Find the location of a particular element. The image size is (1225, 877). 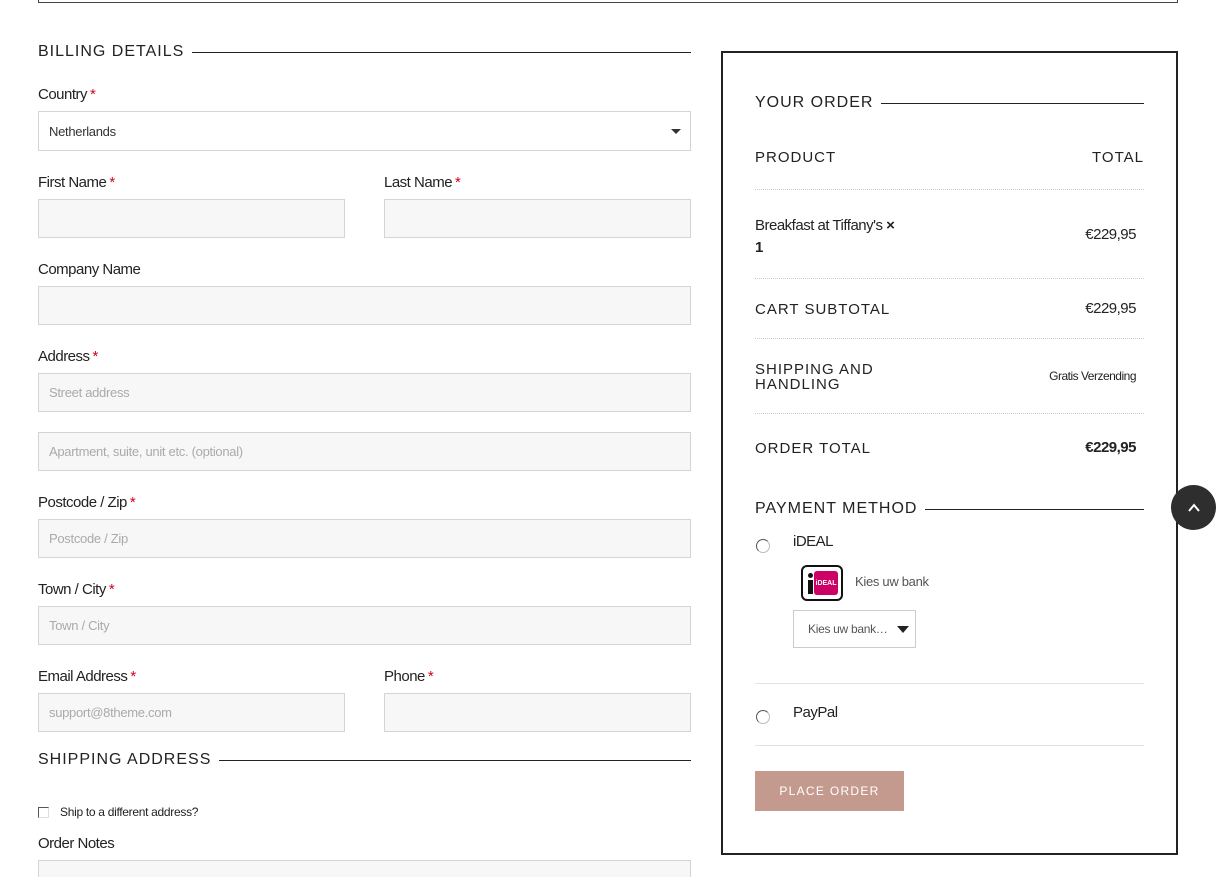

address-label-text: Address is located at coordinates (64, 356).